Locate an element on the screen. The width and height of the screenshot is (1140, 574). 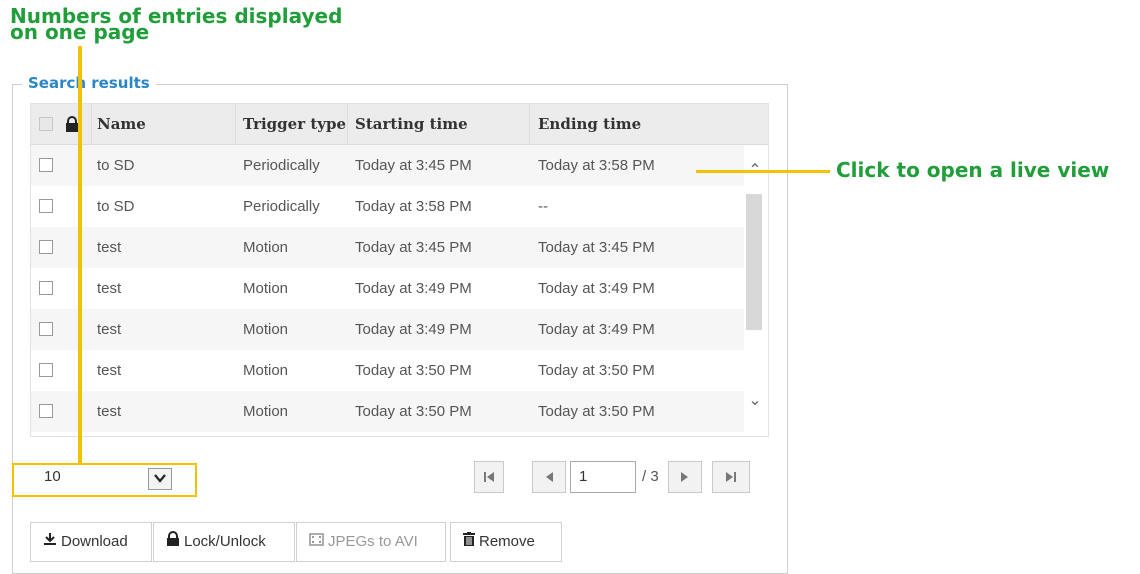
table-scrollbar: ⌃ ⌄ is located at coordinates (755, 291).